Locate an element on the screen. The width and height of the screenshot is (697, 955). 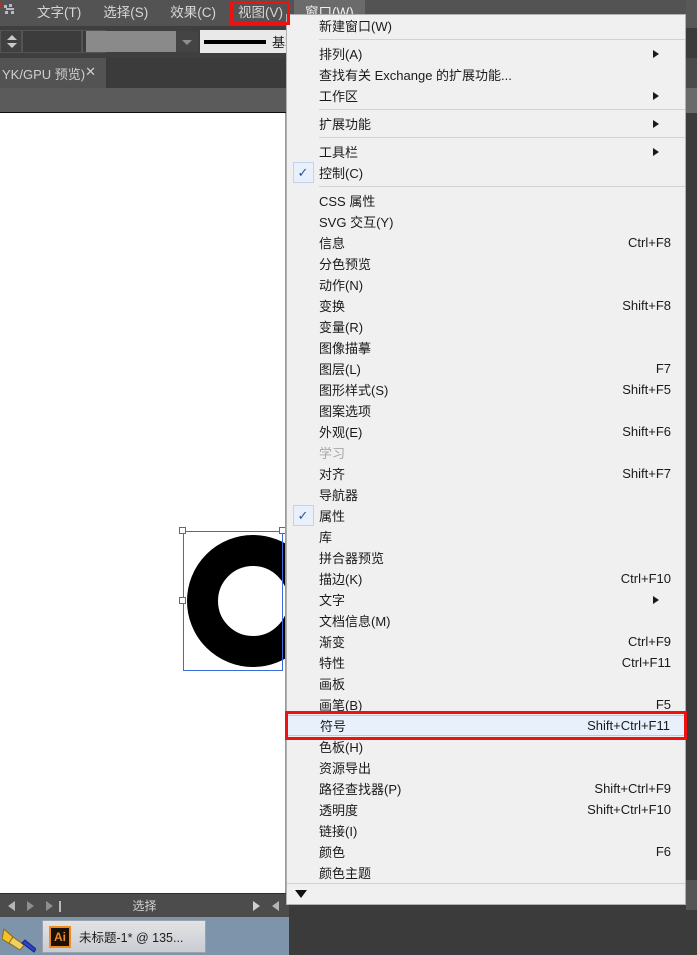
menu-item-label: 信息 is located at coordinates (332, 243).